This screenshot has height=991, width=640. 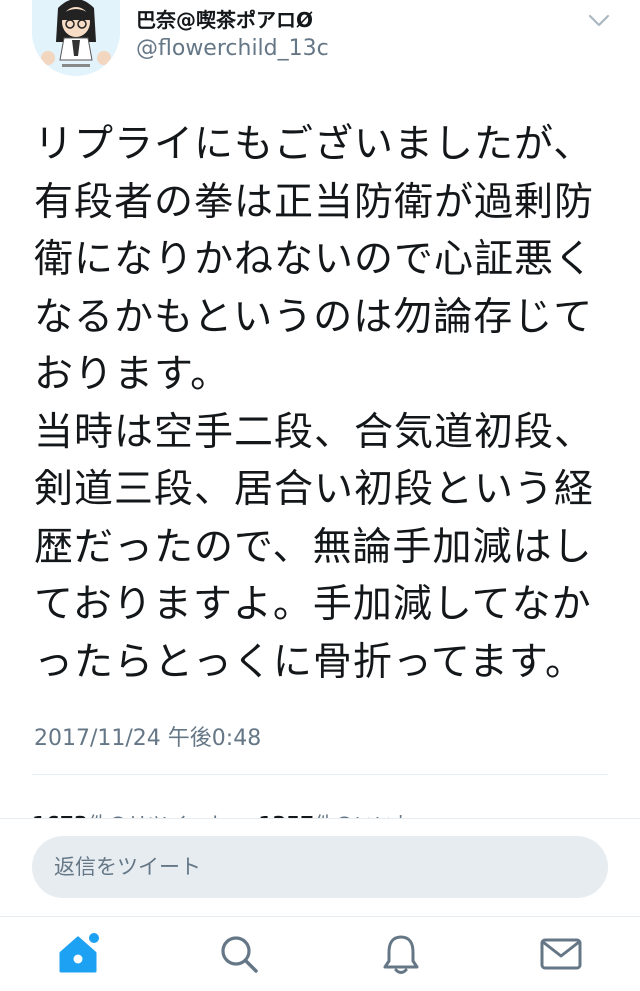 I want to click on reply-input: 返信をツイート, so click(x=320, y=867).